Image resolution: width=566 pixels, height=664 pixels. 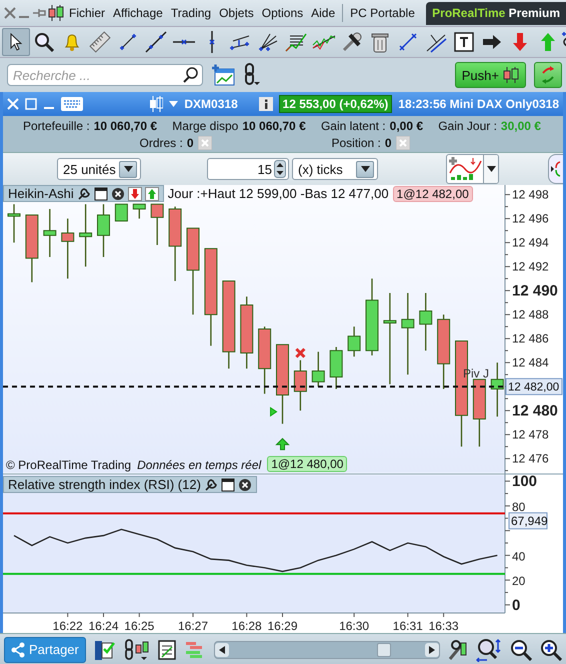 I want to click on up-arrow-icon, so click(x=151, y=193).